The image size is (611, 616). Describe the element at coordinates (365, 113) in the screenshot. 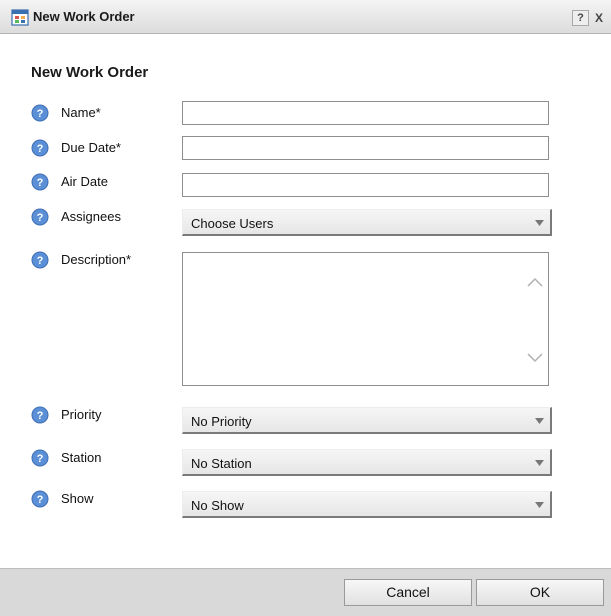

I see `name-input` at that location.